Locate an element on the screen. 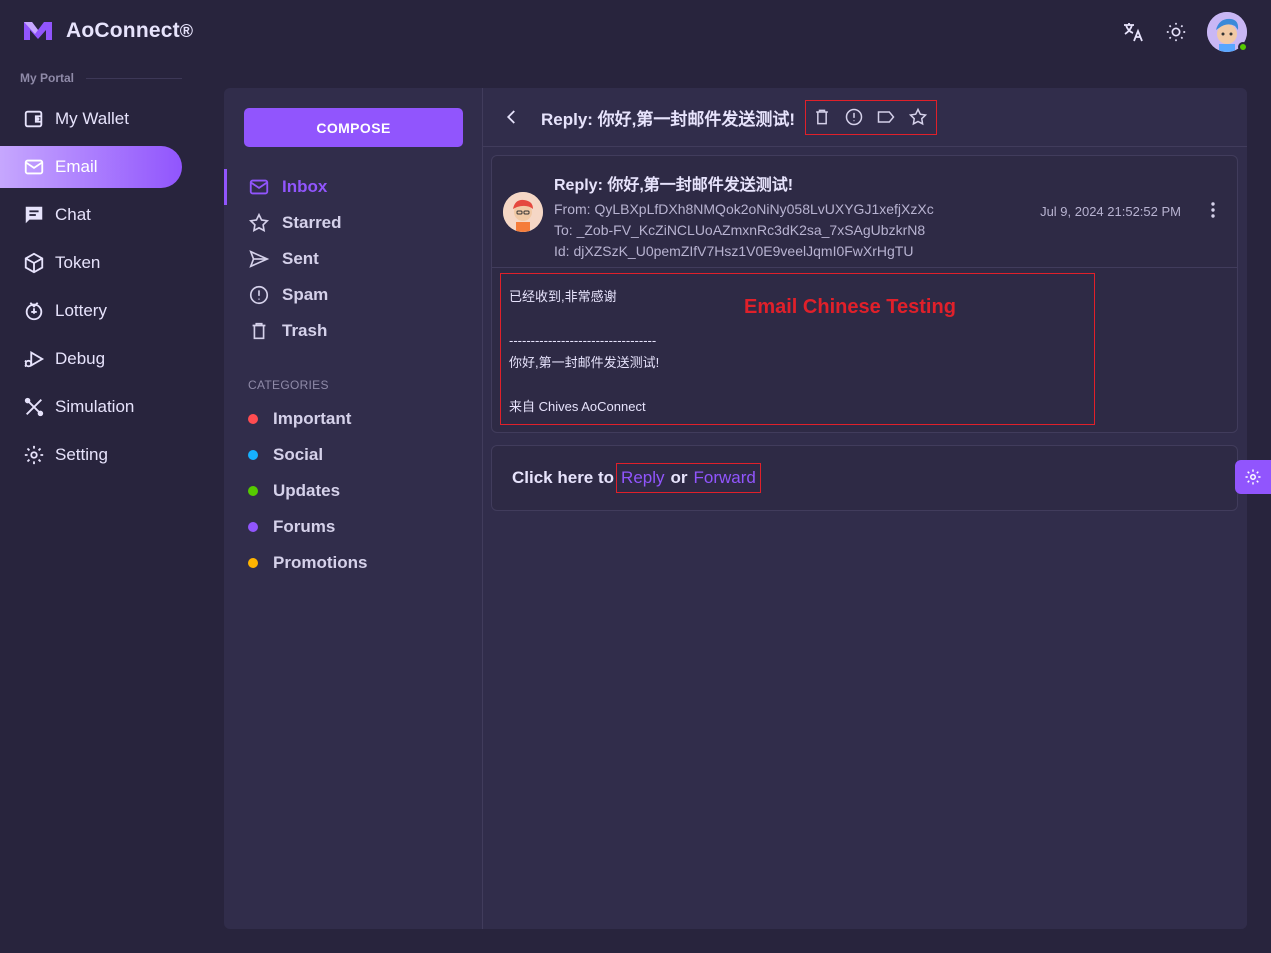 This screenshot has height=953, width=1271. reply-link: Reply is located at coordinates (642, 478).